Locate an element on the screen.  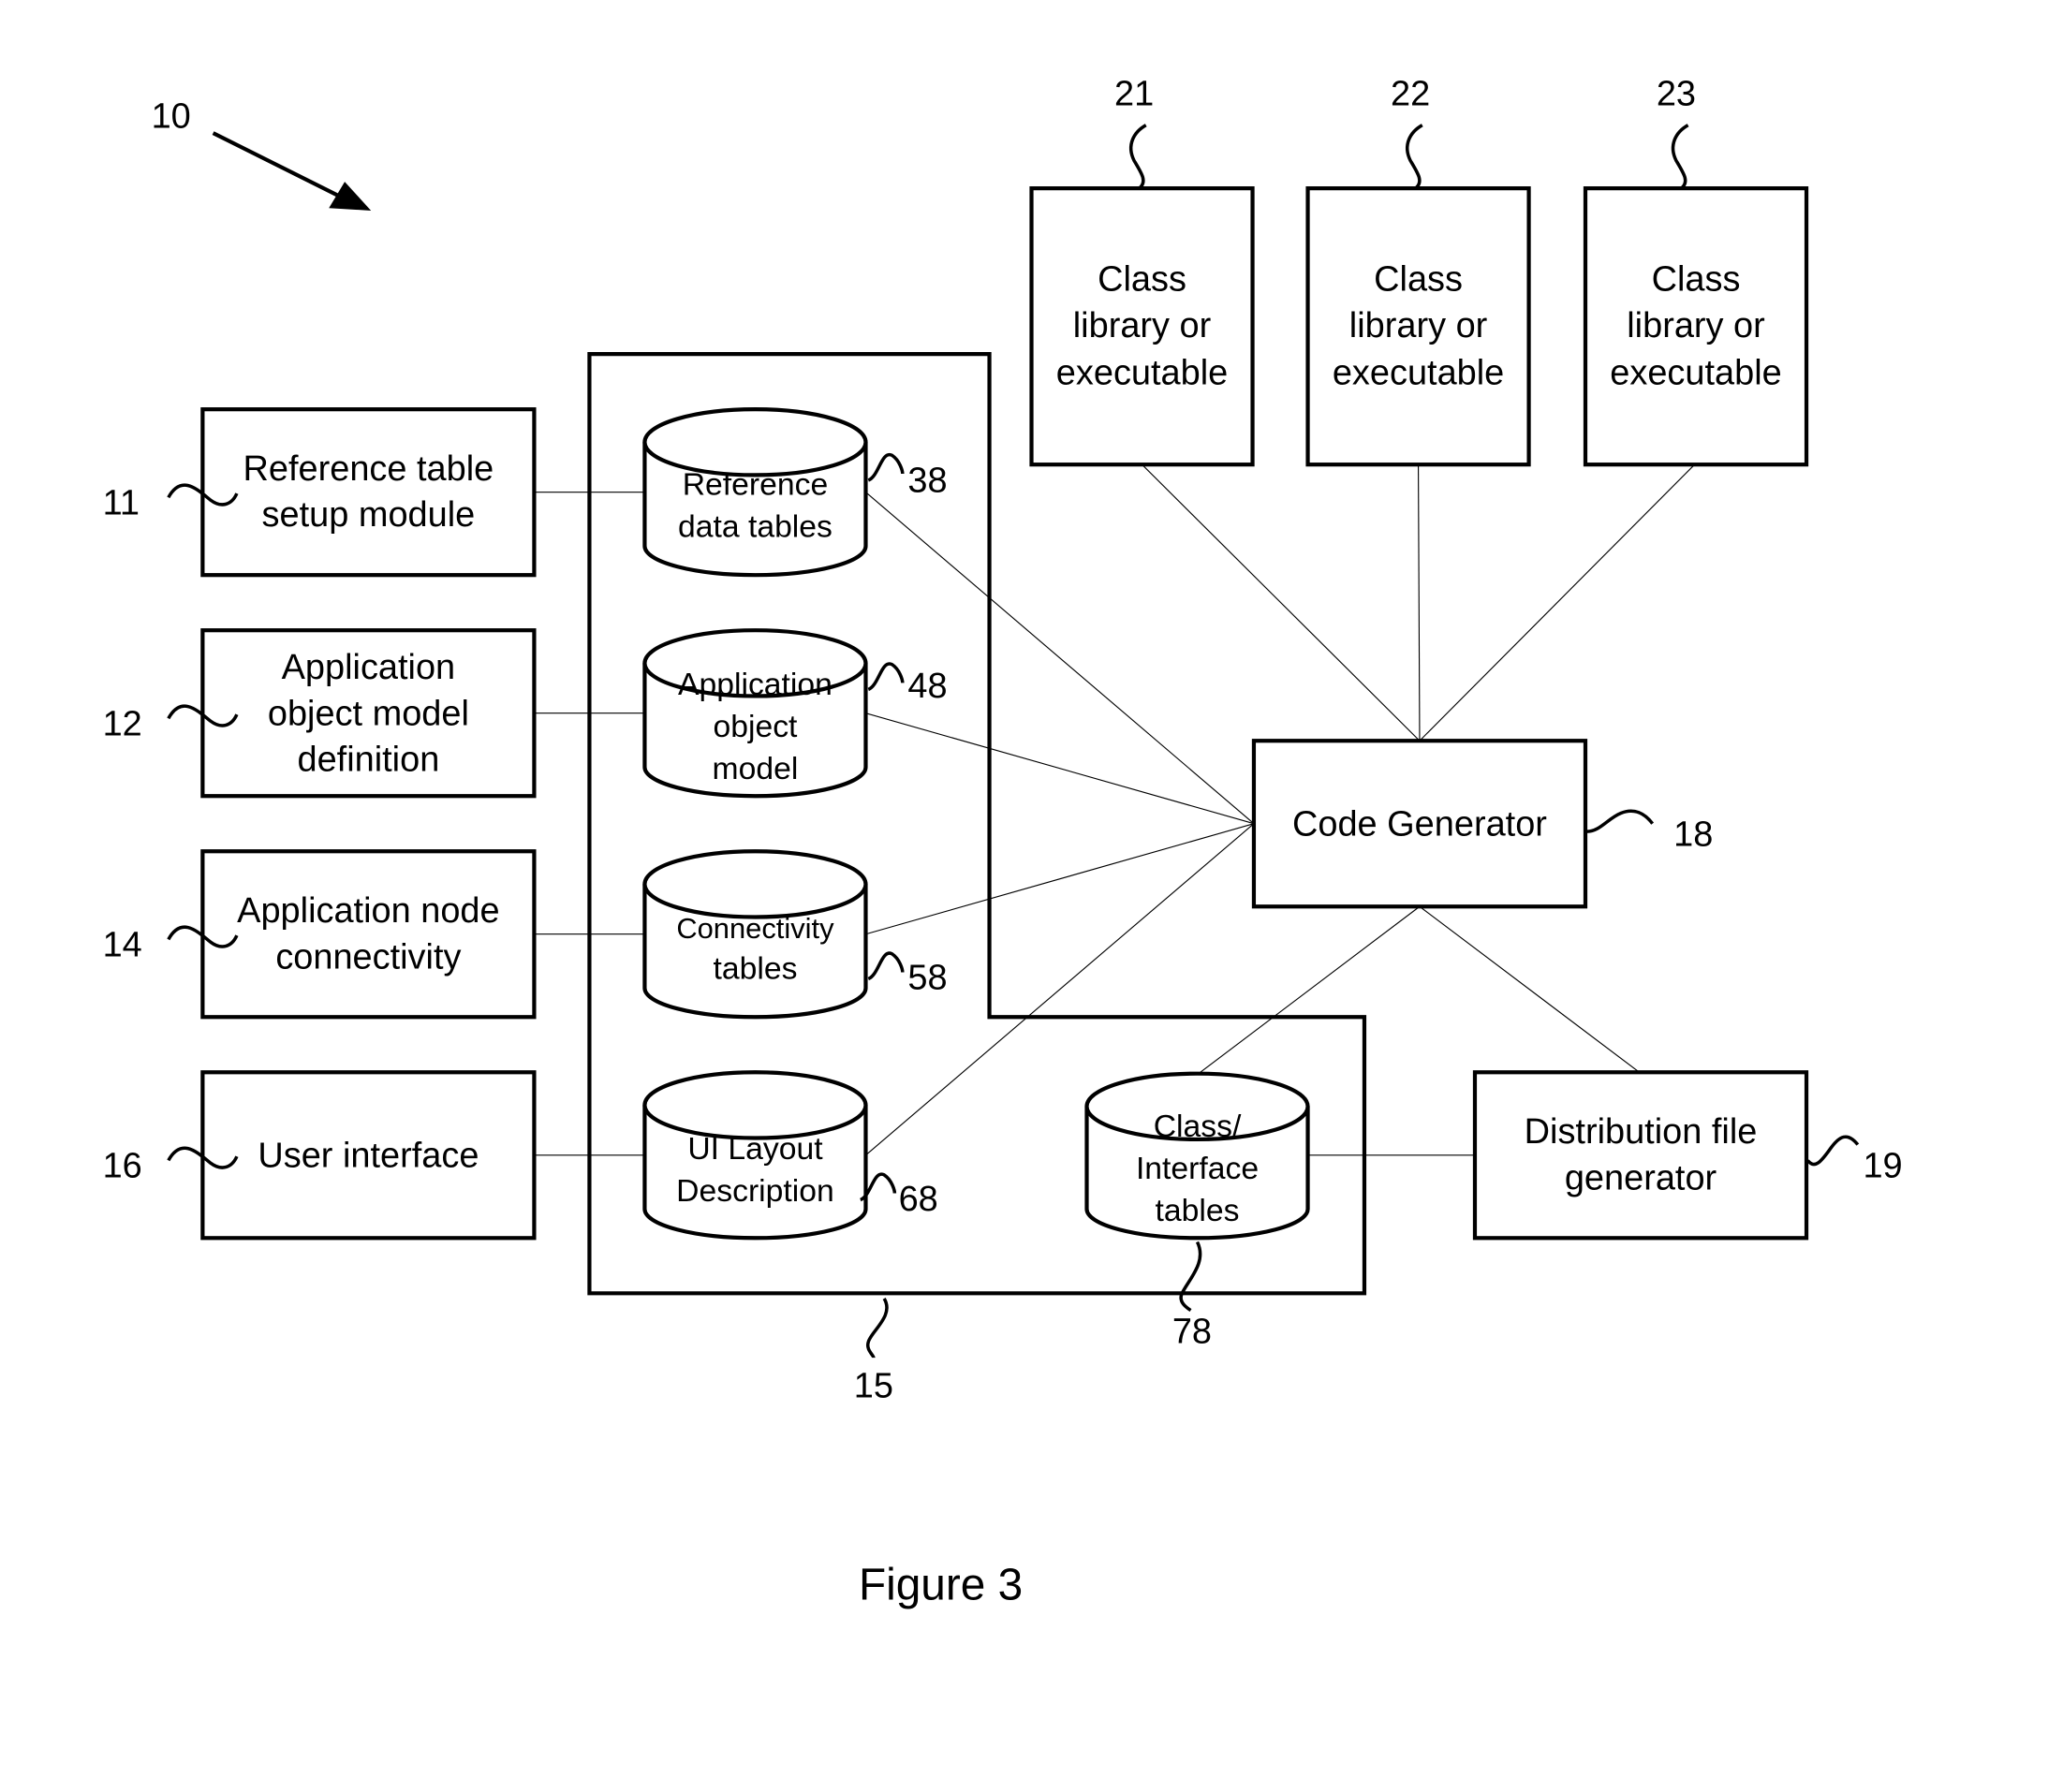
system-ref-label: 10 is located at coordinates (171, 116).